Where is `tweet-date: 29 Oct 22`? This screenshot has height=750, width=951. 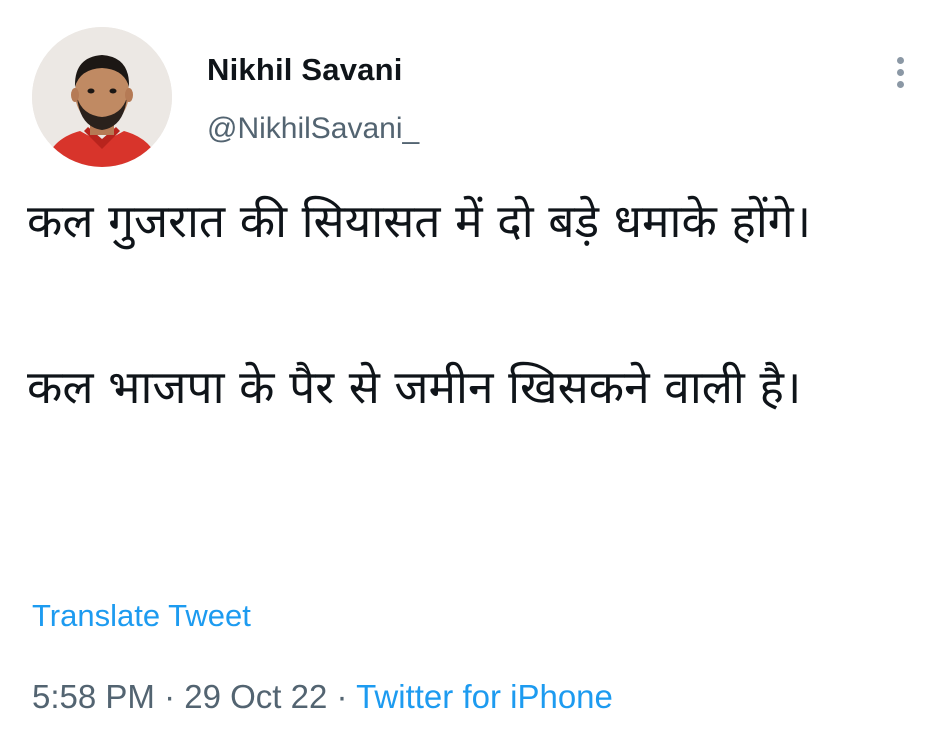
tweet-date: 29 Oct 22 is located at coordinates (255, 696).